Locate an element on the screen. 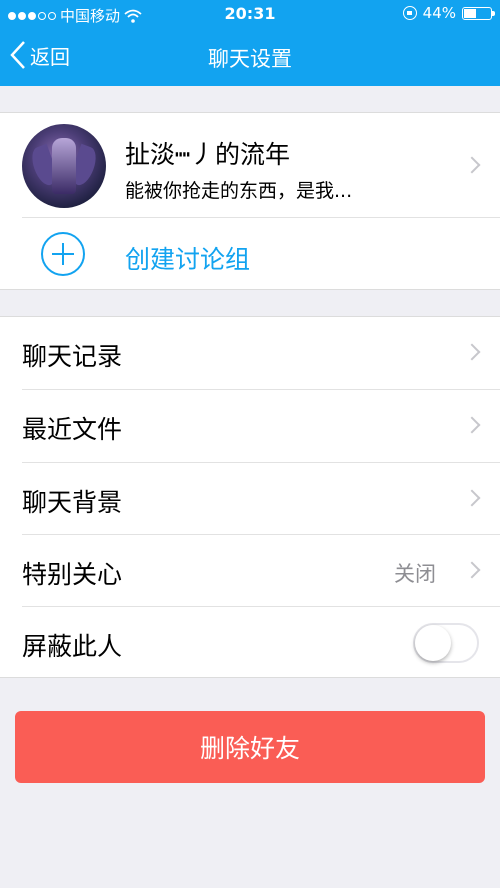 Image resolution: width=500 pixels, height=888 pixels. rotation-lock-icon is located at coordinates (409, 13).